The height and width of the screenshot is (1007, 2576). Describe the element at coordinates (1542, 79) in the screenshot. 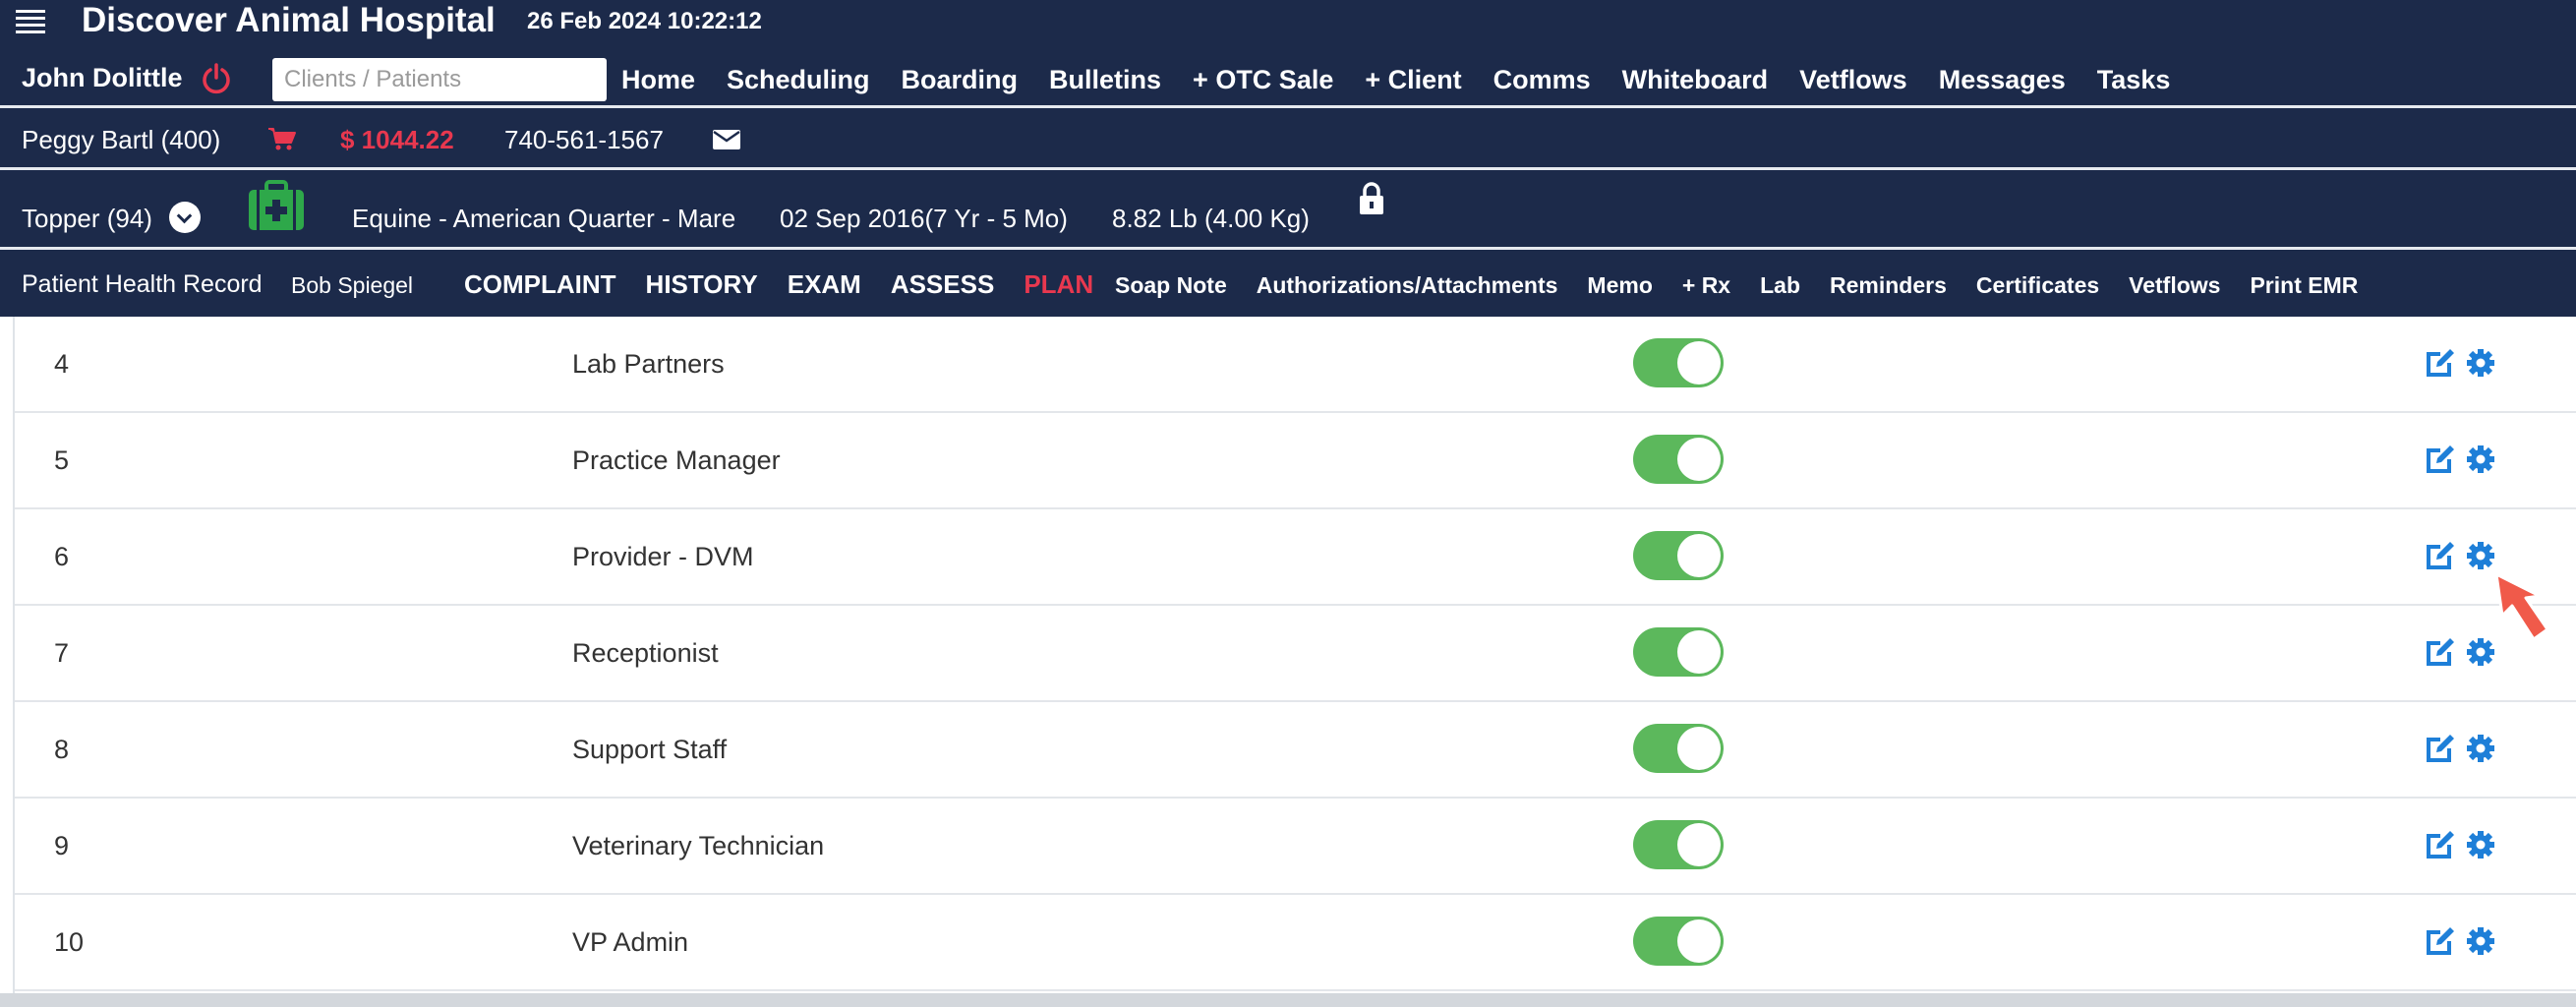

I see `nav-comms: Comms` at that location.